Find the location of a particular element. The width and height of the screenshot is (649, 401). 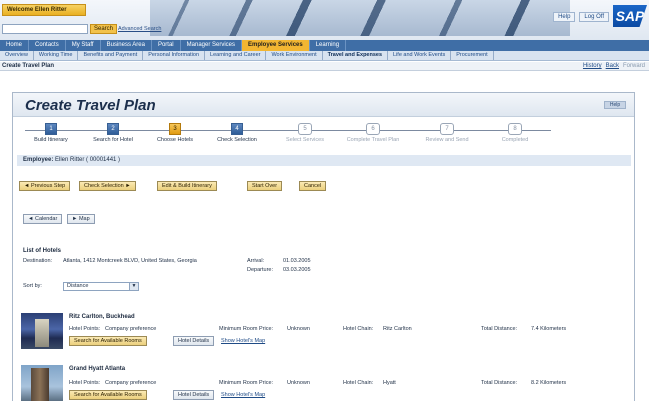

employee-label: Employee: is located at coordinates (38, 160).